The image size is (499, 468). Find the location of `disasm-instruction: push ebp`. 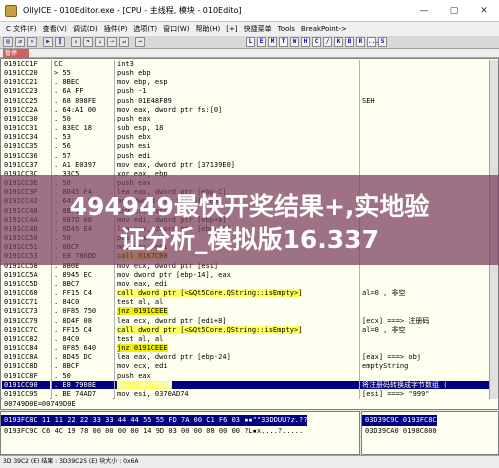

disasm-instruction: push ebp is located at coordinates (237, 73).